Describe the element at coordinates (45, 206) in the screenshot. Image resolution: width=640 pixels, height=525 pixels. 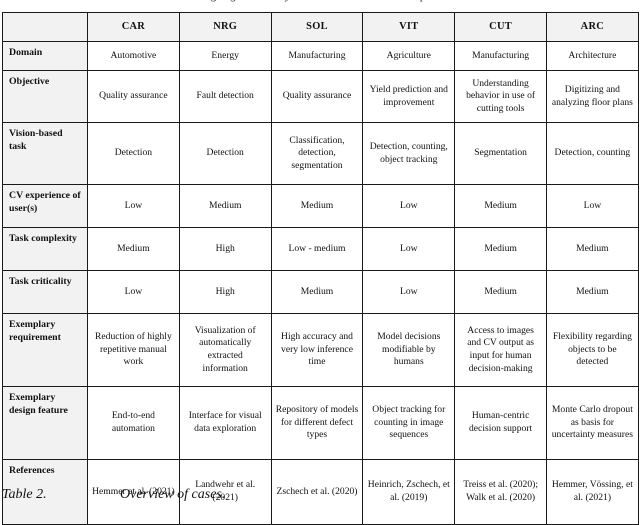
I see `row-label-cv-experience: CV experience of user(s)` at that location.